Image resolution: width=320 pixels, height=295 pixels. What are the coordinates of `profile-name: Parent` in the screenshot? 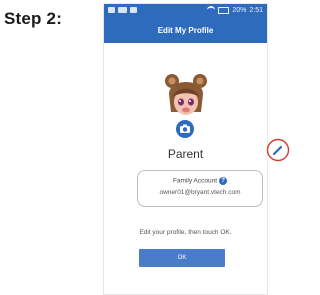 It's located at (185, 154).